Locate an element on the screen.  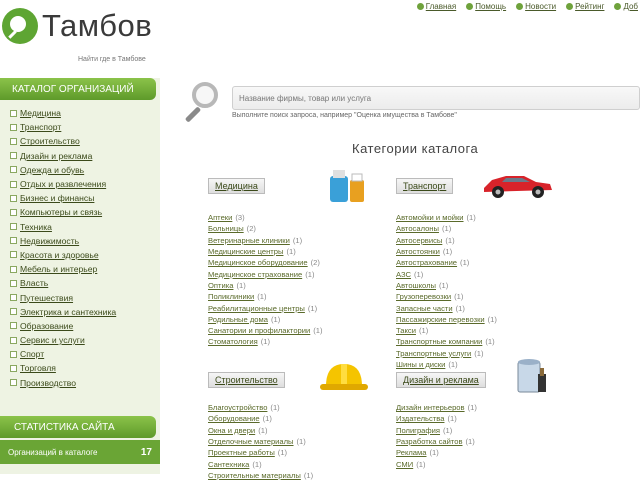
sidebar-item: Дизайн и реклама is located at coordinates (85, 156).